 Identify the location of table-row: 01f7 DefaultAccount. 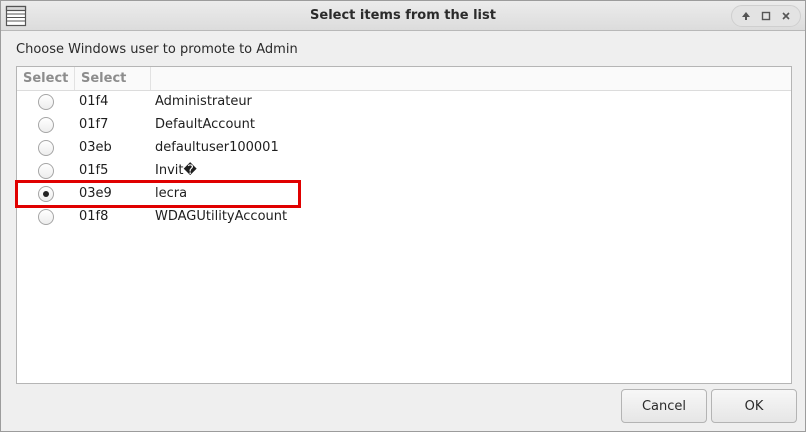
(404, 125).